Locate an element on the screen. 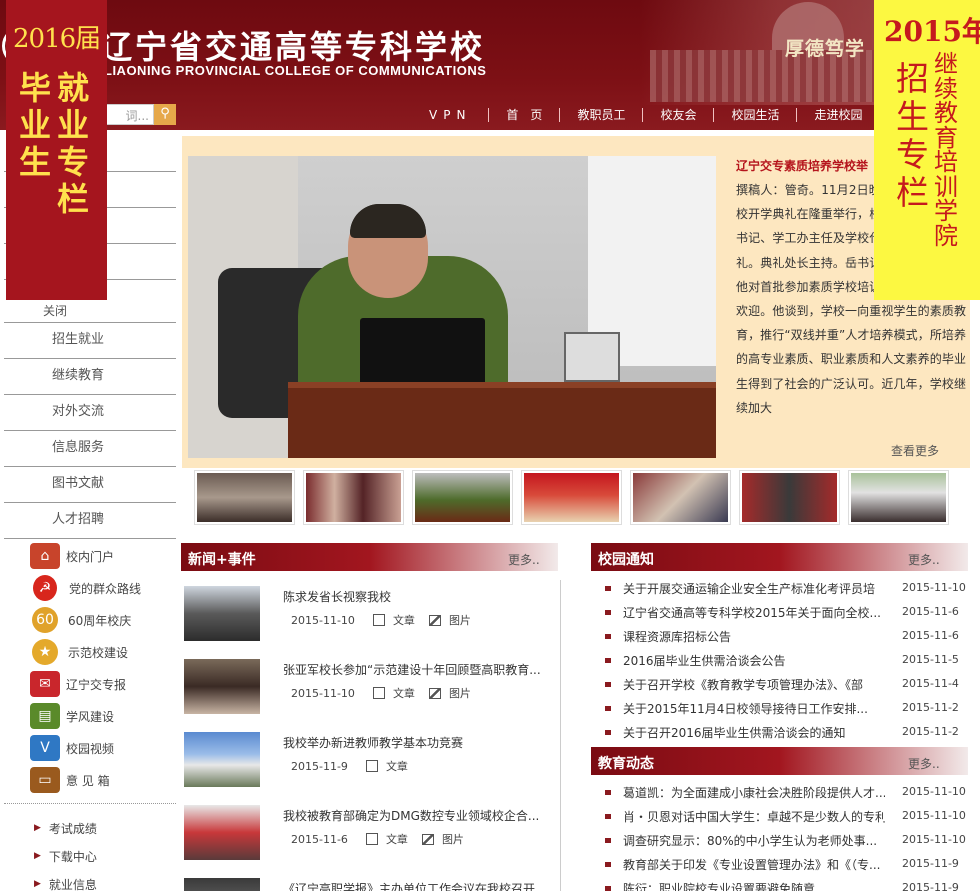 The image size is (980, 891). notice-title: 关于召开学校《教育教学专项管理办法》、《部 is located at coordinates (754, 684).